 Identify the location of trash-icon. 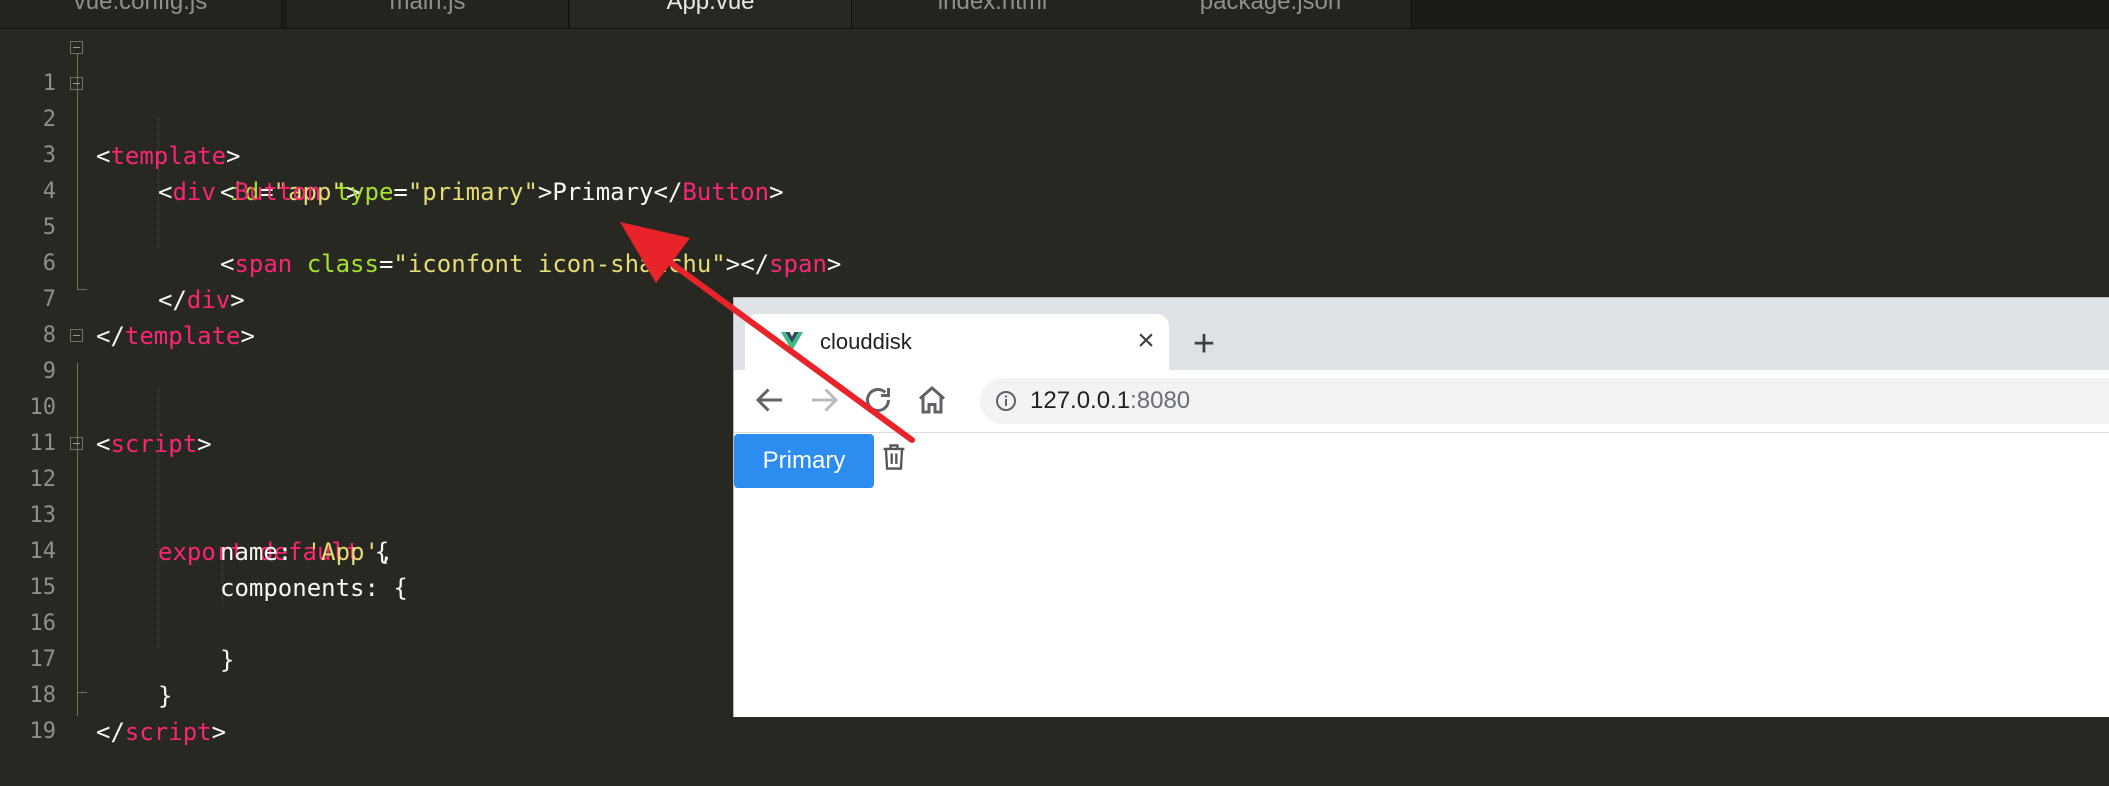
(894, 457).